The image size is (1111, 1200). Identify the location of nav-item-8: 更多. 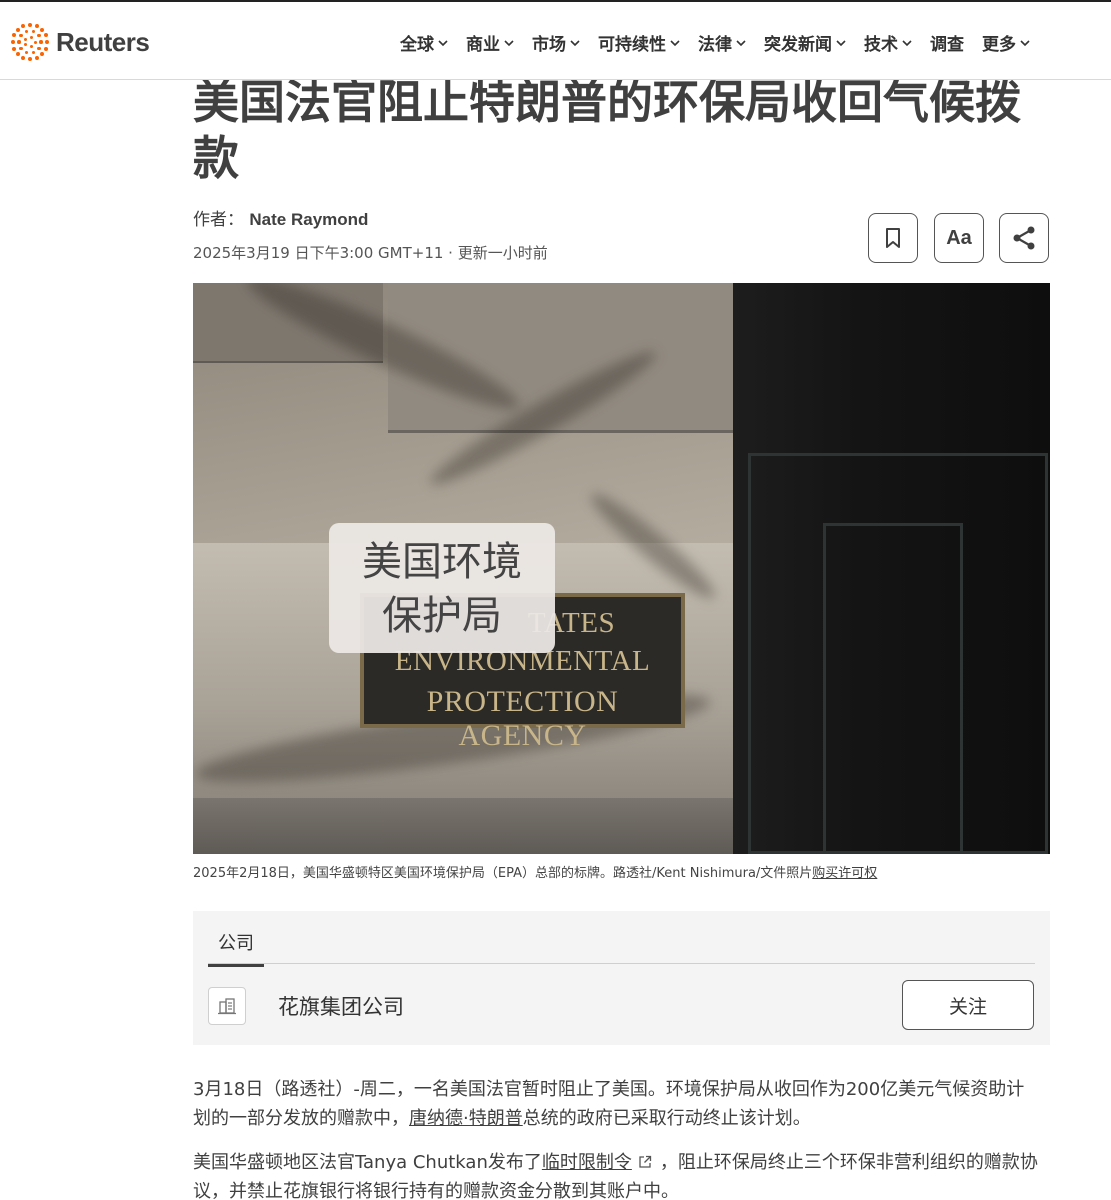
(1006, 42).